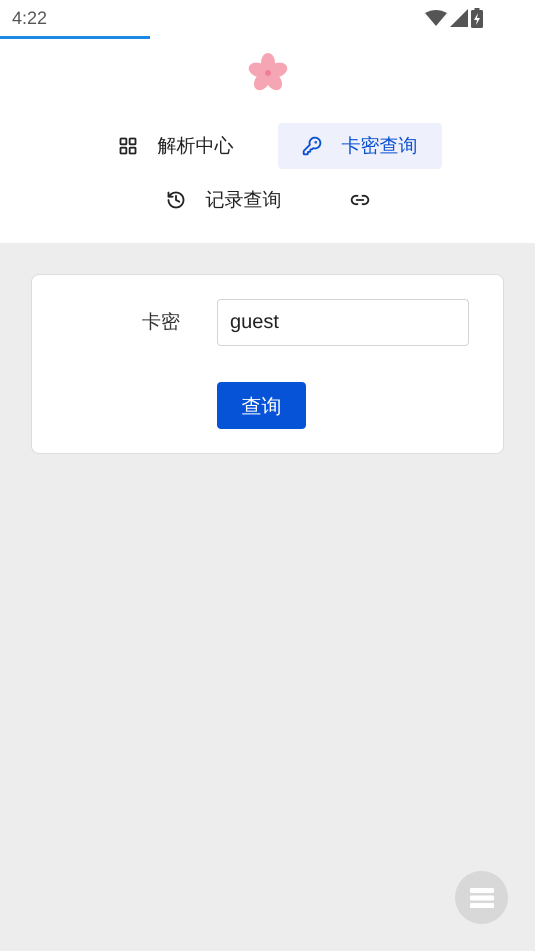 This screenshot has width=535, height=951. I want to click on nav-tab: 卡密查询, so click(360, 146).